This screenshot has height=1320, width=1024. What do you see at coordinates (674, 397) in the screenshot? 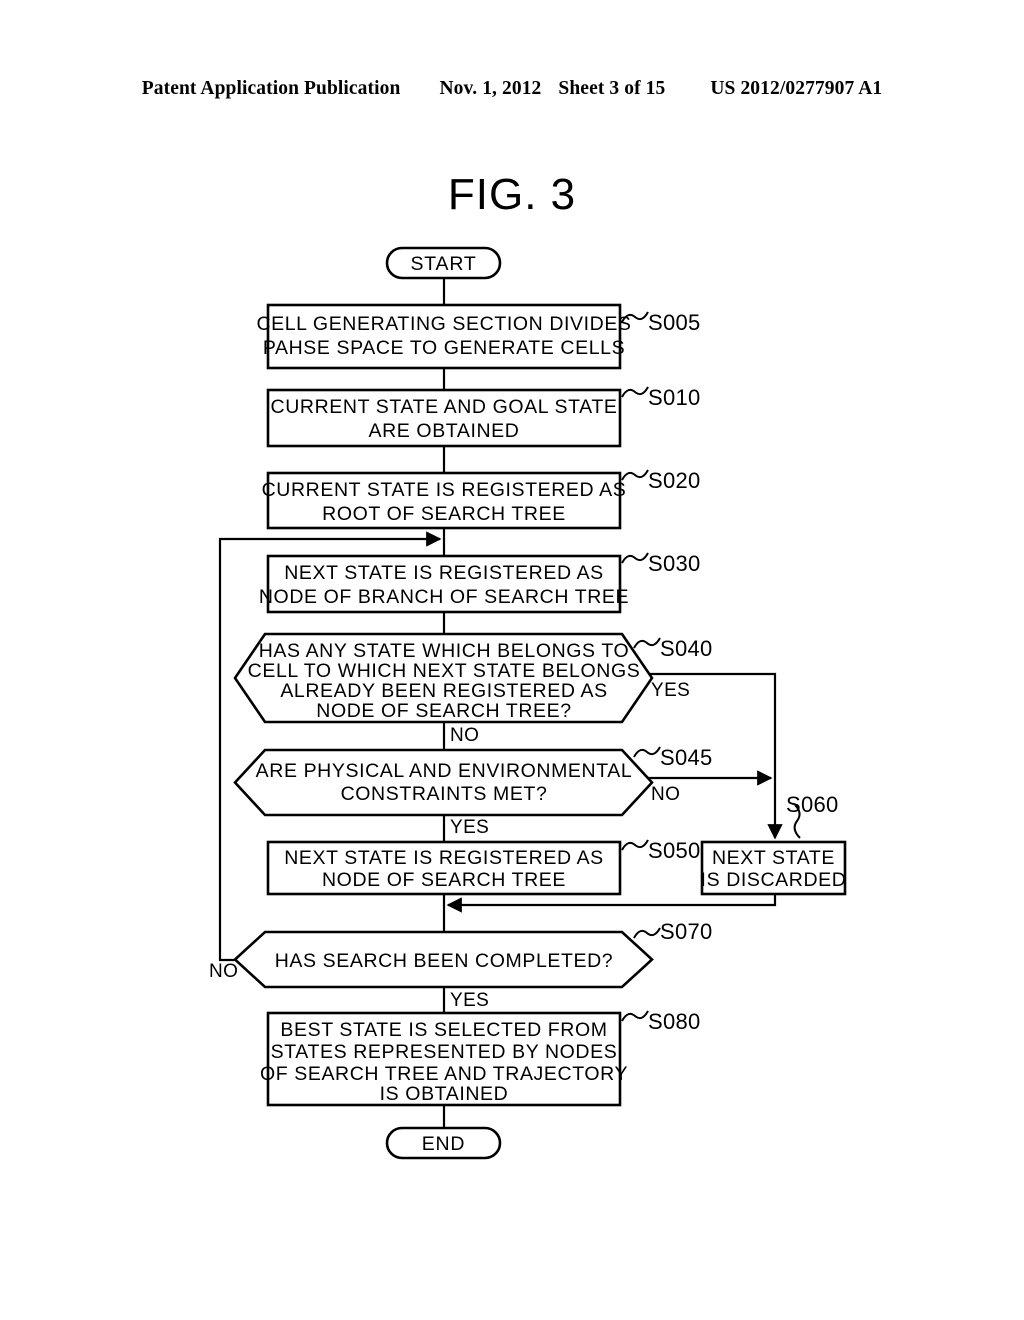
I see `s010-step-label: S010` at bounding box center [674, 397].